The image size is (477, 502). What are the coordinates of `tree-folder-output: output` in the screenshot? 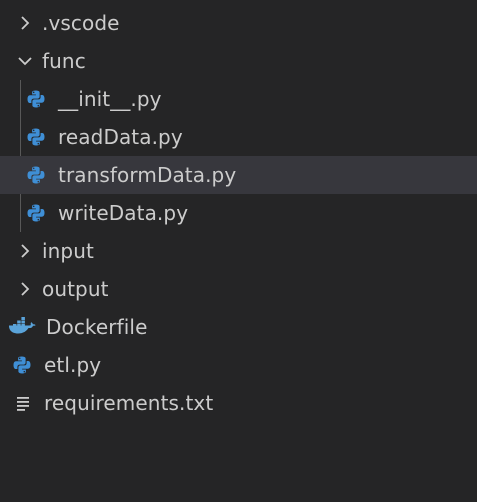 It's located at (238, 289).